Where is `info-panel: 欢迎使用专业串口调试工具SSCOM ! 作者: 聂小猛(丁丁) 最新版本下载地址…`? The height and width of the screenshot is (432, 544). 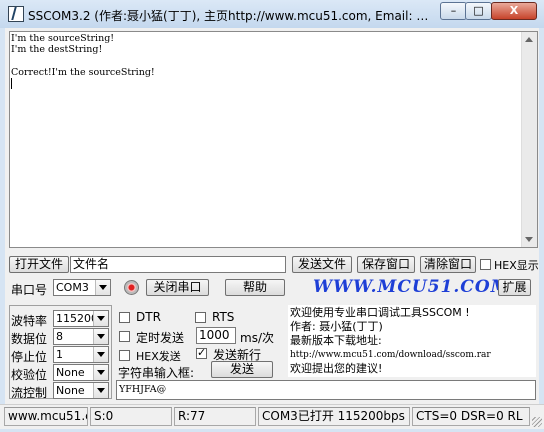 info-panel: 欢迎使用专业串口调试工具SSCOM ! 作者: 聂小猛(丁丁) 最新版本下载地址… is located at coordinates (412, 341).